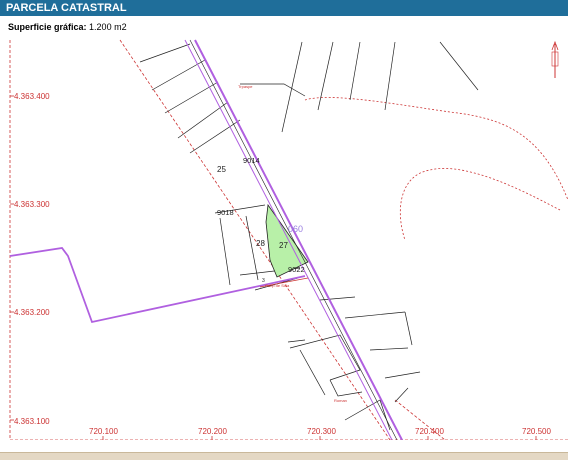  I want to click on parcel-label-27: 27, so click(283, 245).